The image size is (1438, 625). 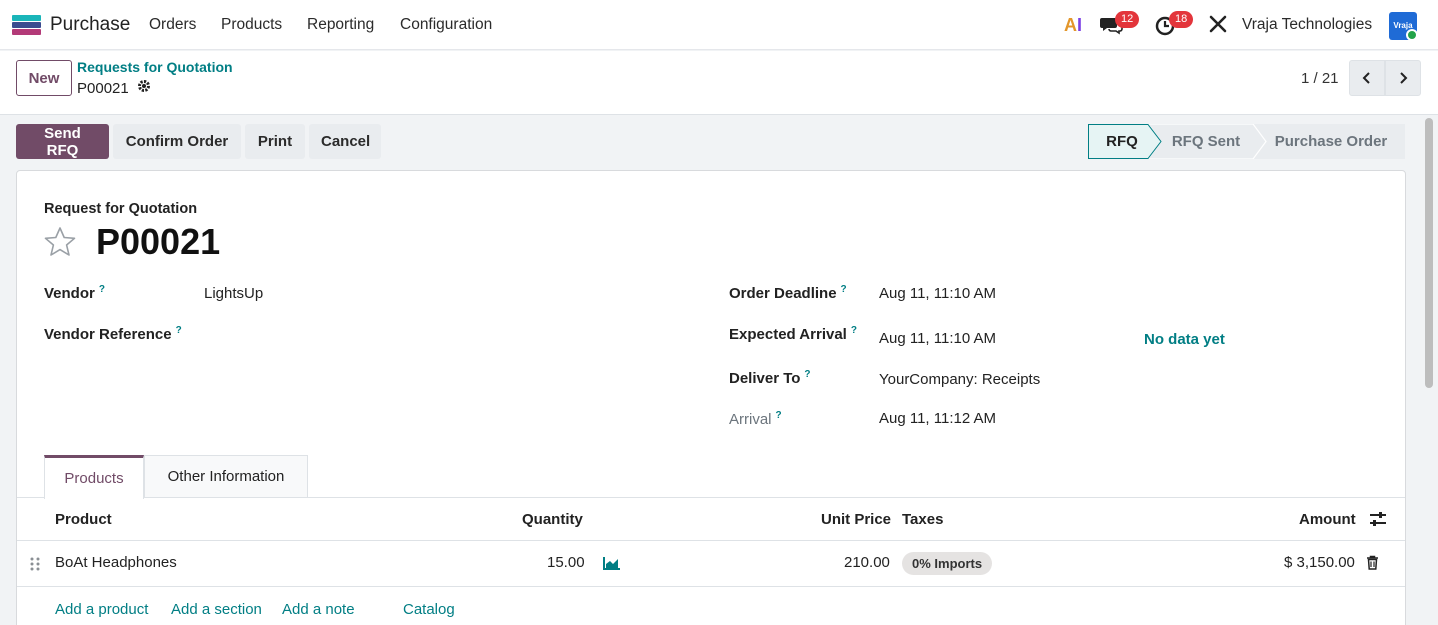 What do you see at coordinates (429, 609) in the screenshot?
I see `catalog-link: Catalog` at bounding box center [429, 609].